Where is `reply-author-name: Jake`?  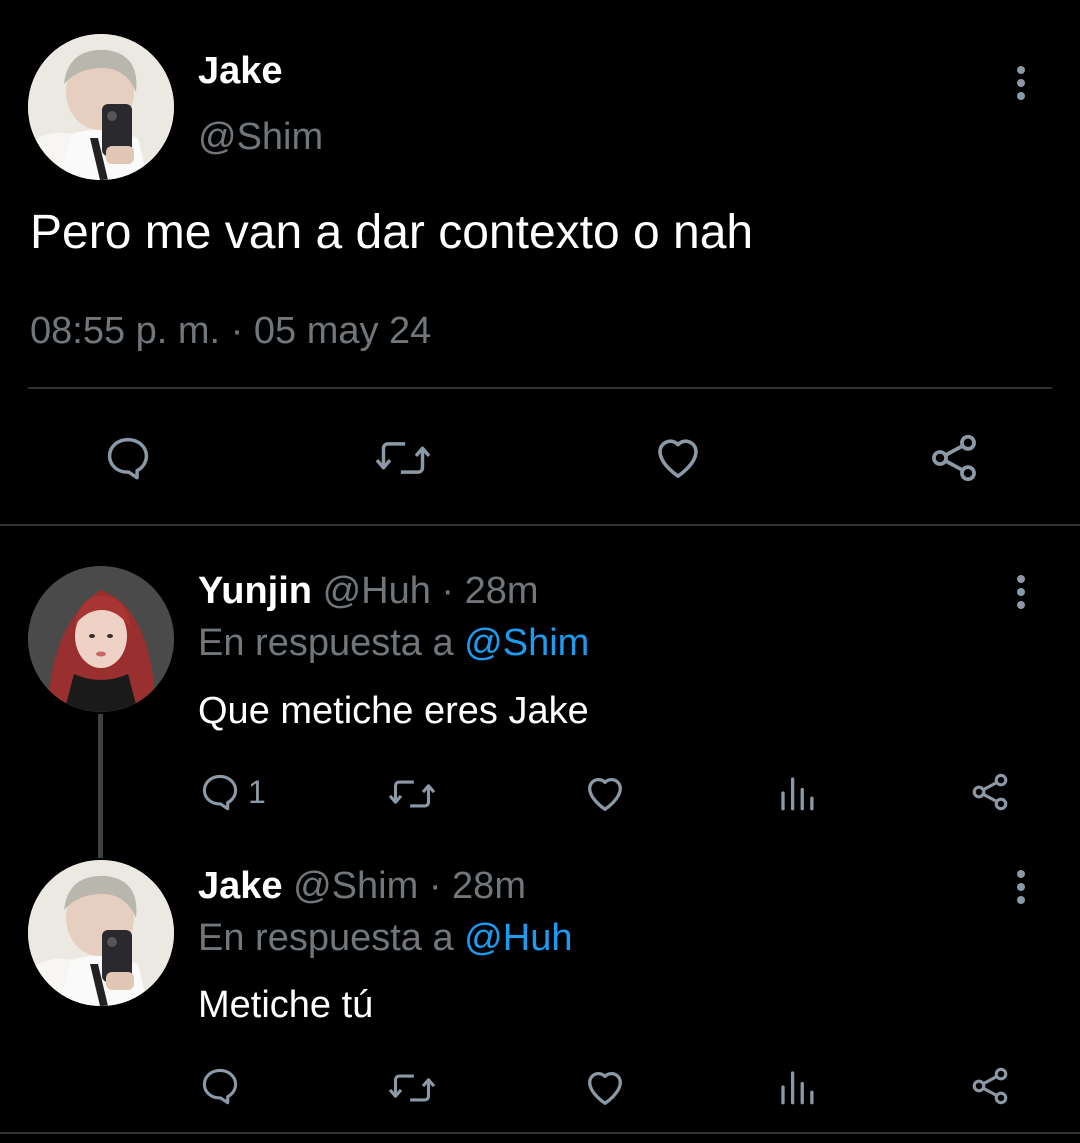 reply-author-name: Jake is located at coordinates (240, 886).